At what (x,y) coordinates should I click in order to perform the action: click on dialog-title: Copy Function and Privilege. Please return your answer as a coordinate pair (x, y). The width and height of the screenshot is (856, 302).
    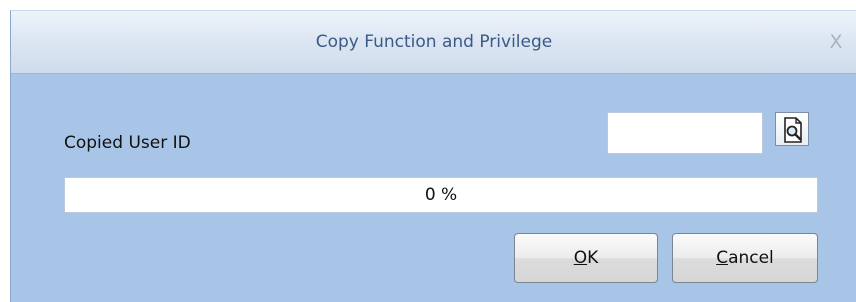
    Looking at the image, I should click on (434, 42).